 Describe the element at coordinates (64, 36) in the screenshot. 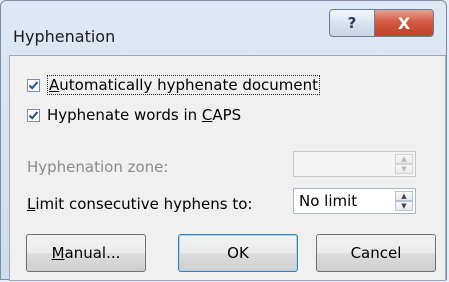

I see `dialog-title: Hyphenation` at that location.